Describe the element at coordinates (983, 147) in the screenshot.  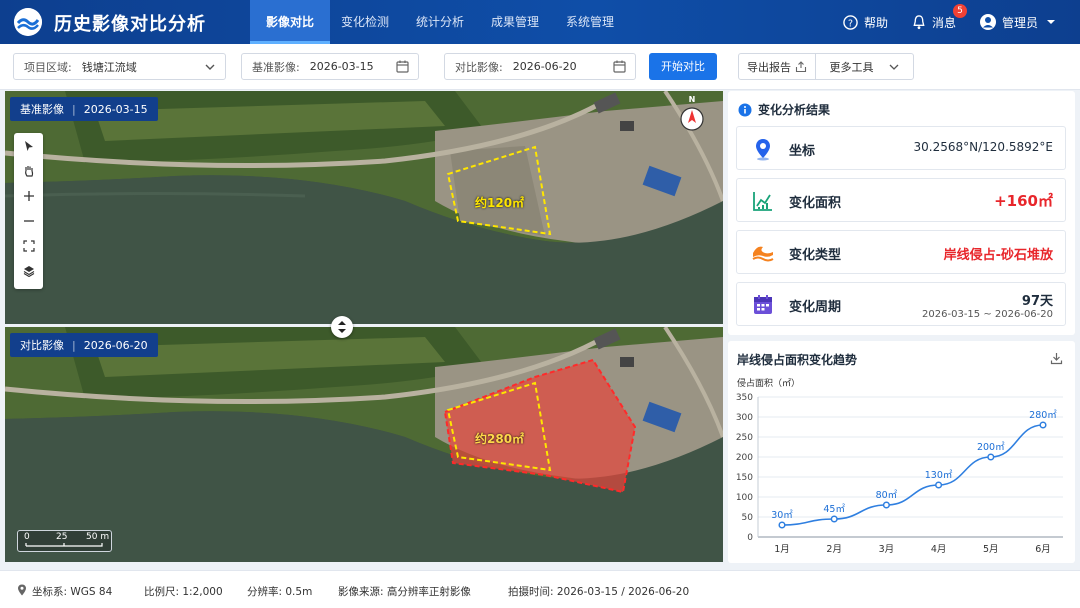
I see `coordinate-value: 30.2568°N/120.5892°E` at that location.